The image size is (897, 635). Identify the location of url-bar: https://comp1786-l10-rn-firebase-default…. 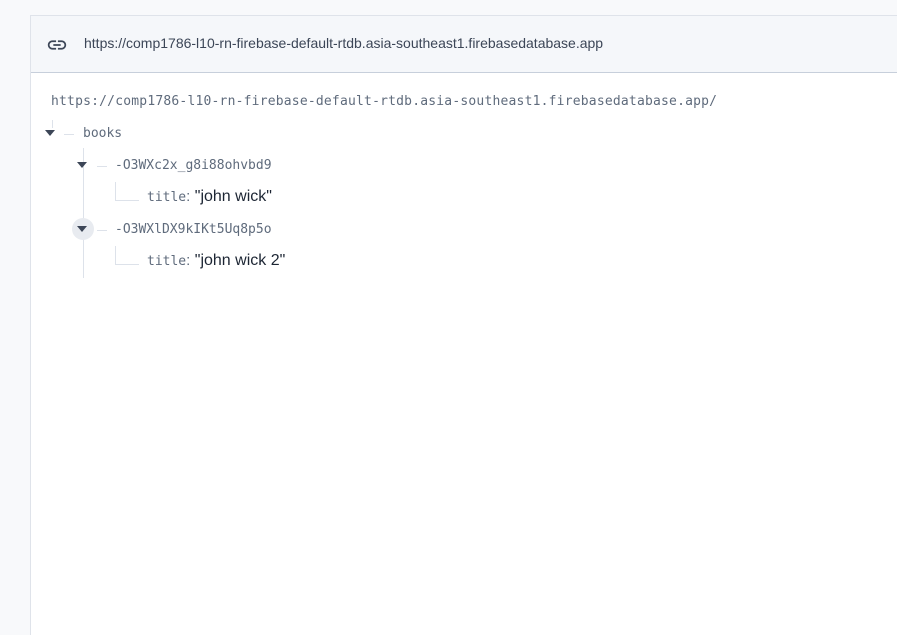
(464, 44).